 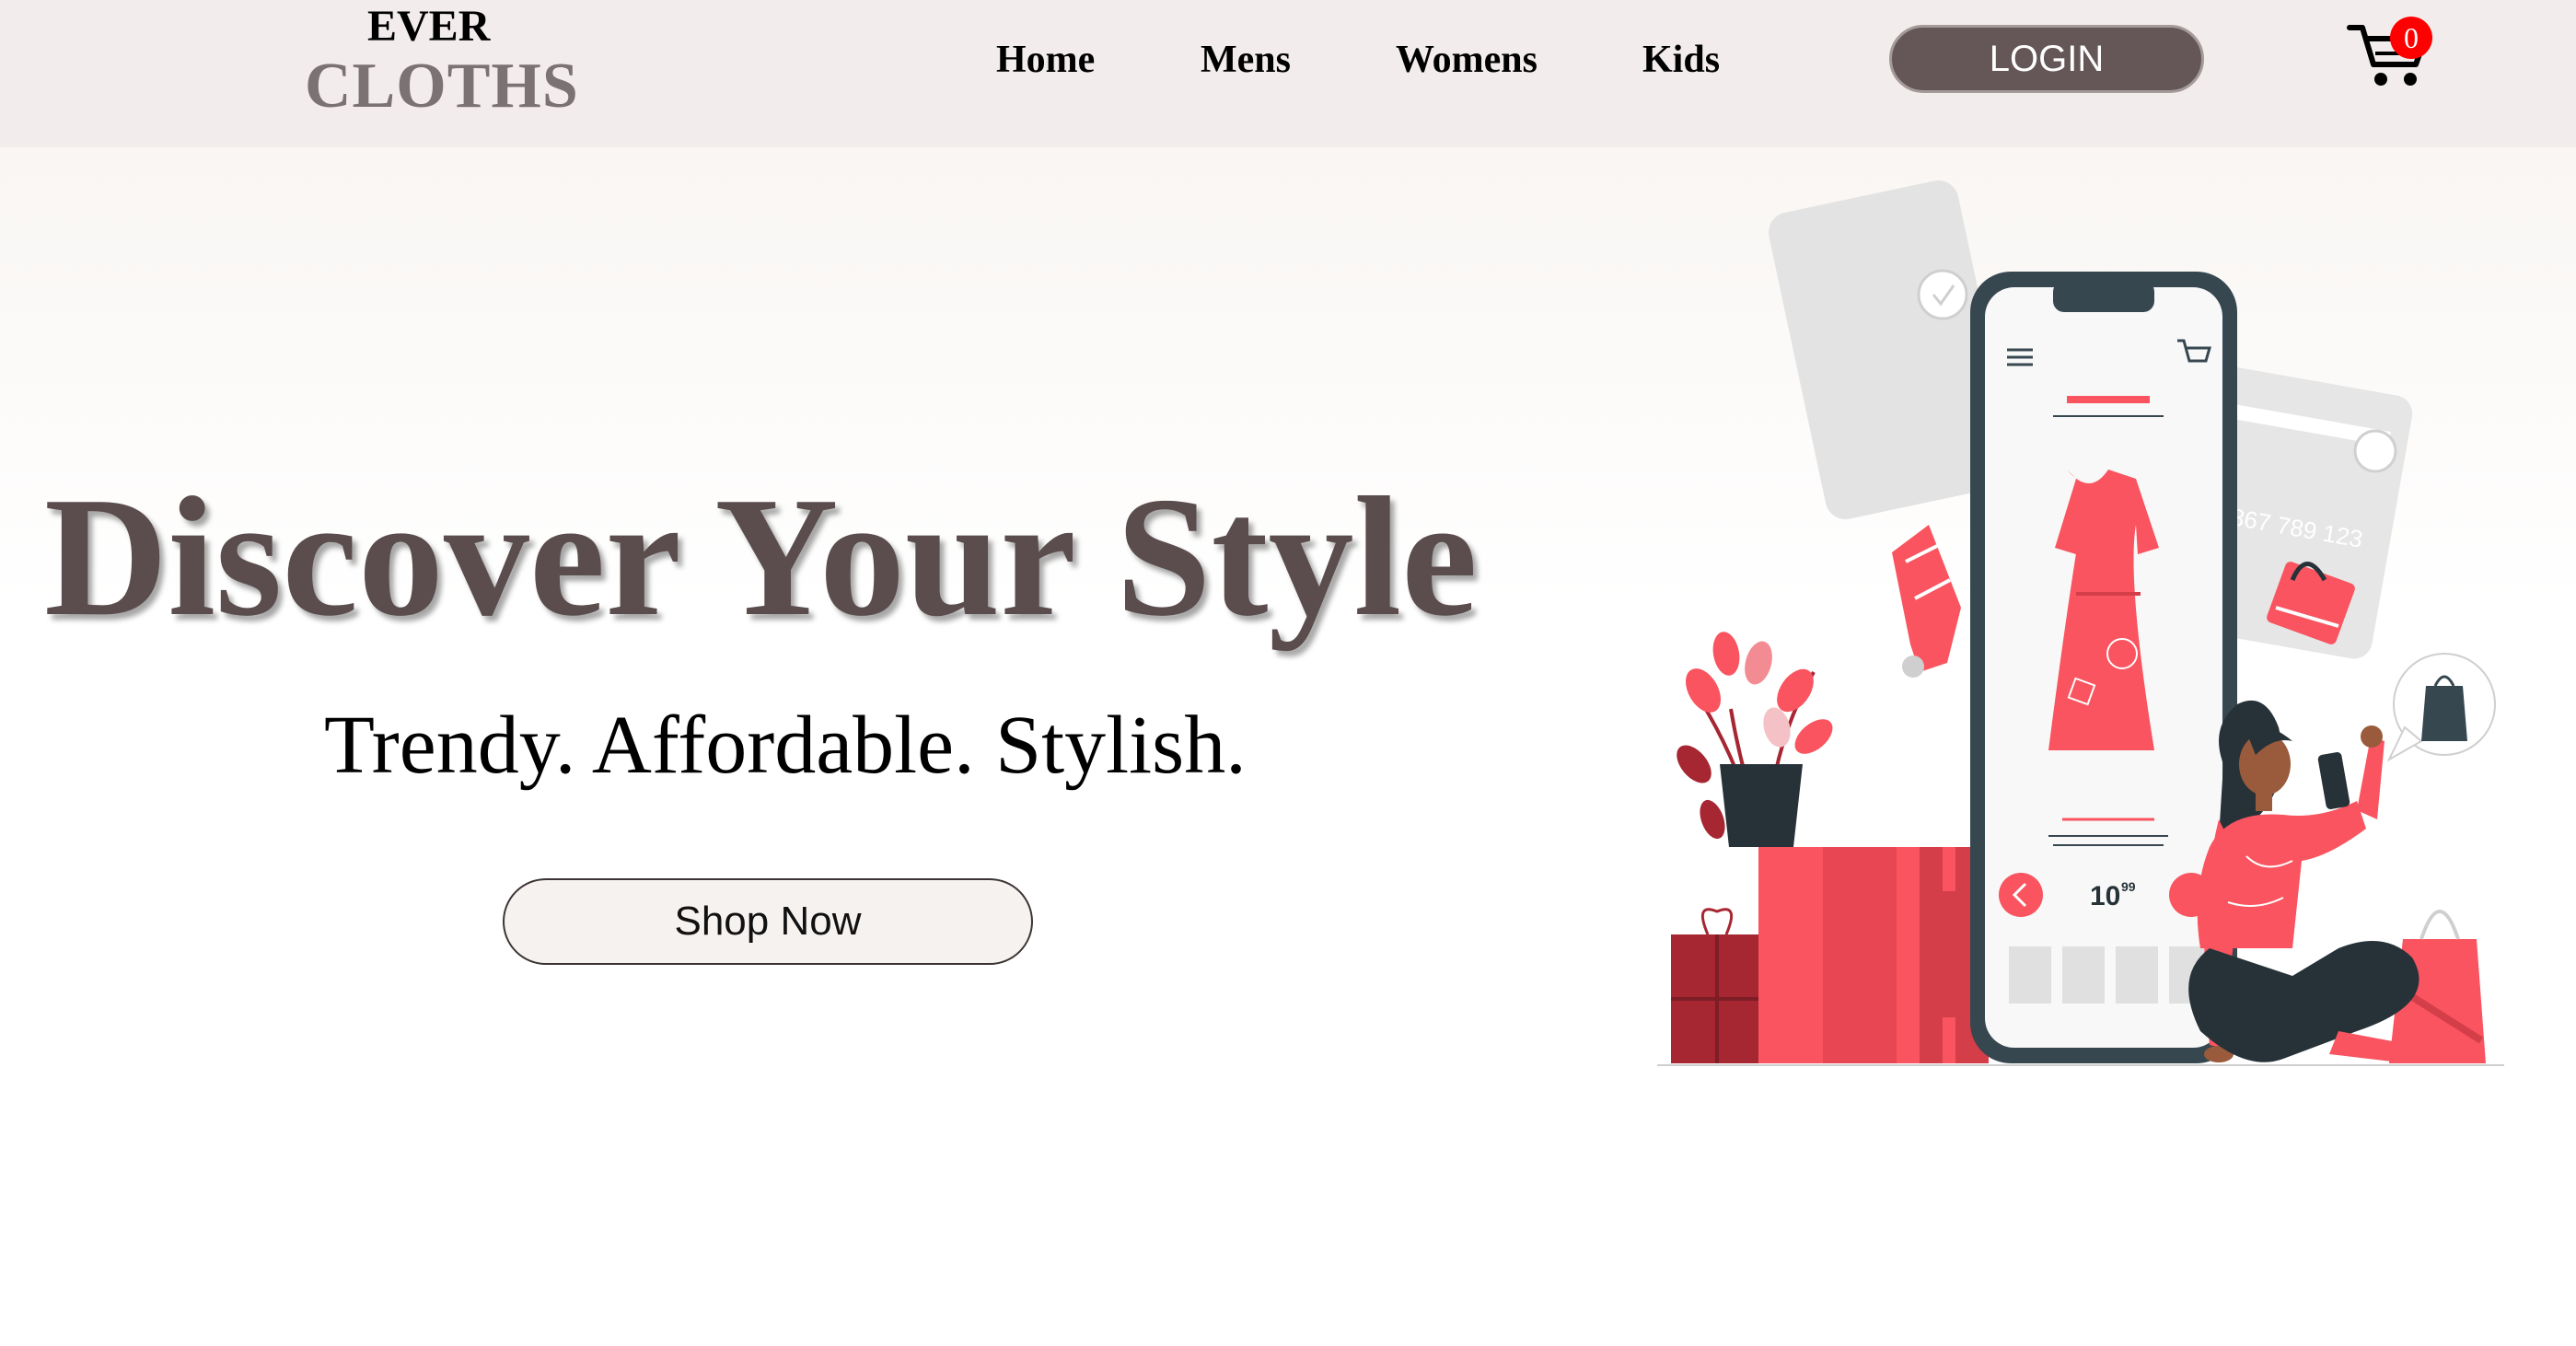 What do you see at coordinates (1755, 739) in the screenshot?
I see `plant-illustration` at bounding box center [1755, 739].